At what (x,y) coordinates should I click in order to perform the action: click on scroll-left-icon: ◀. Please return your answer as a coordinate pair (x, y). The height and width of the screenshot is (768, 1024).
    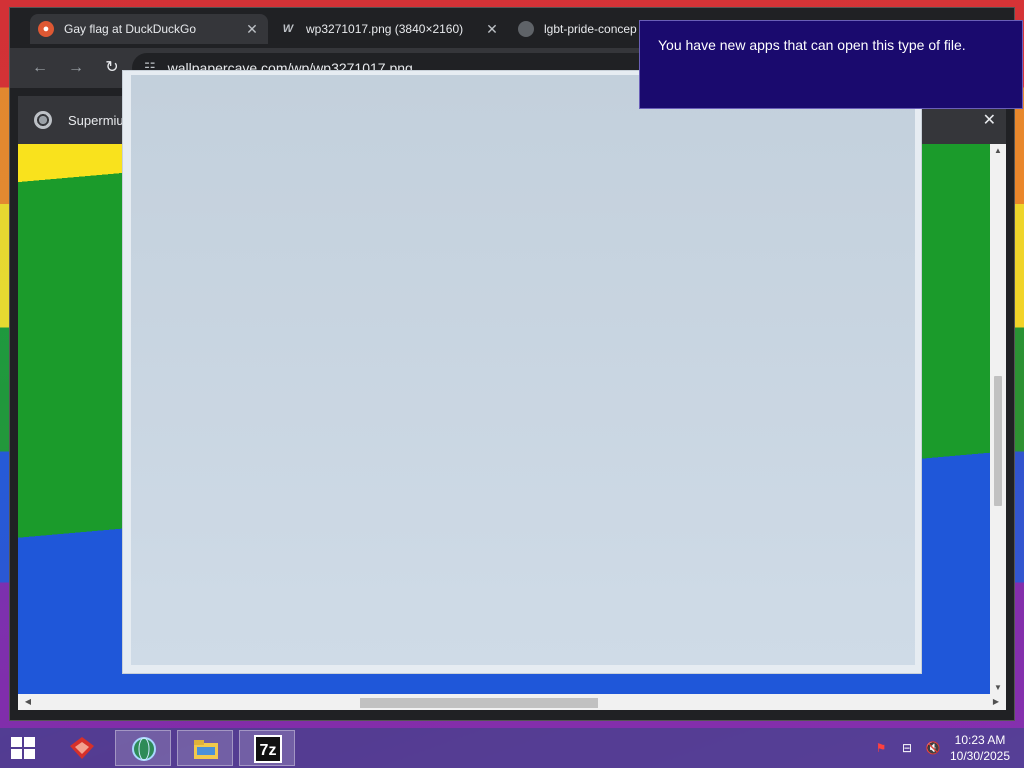
    Looking at the image, I should click on (28, 702).